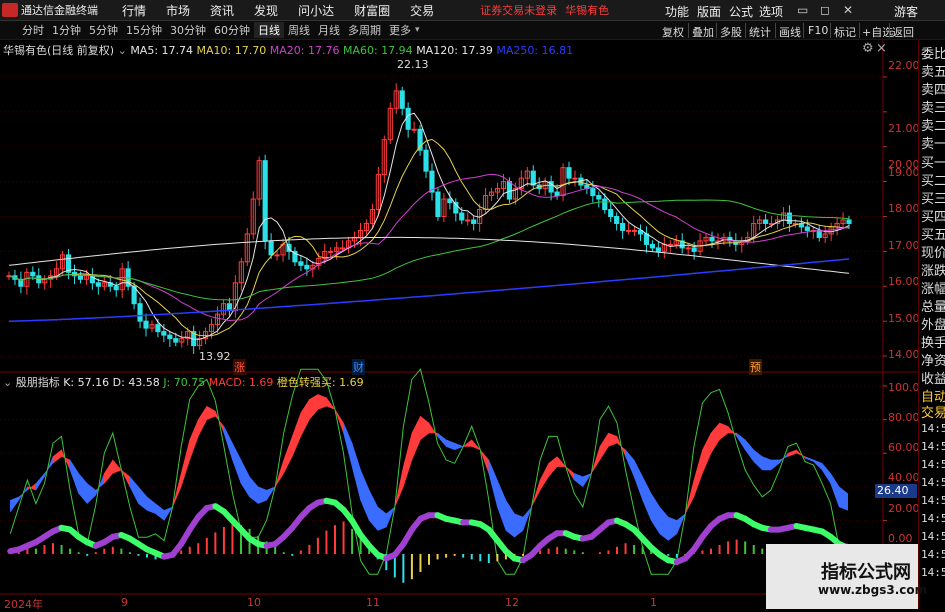  Describe the element at coordinates (933, 217) in the screenshot. I see `quote-label-bid4: 买四` at that location.